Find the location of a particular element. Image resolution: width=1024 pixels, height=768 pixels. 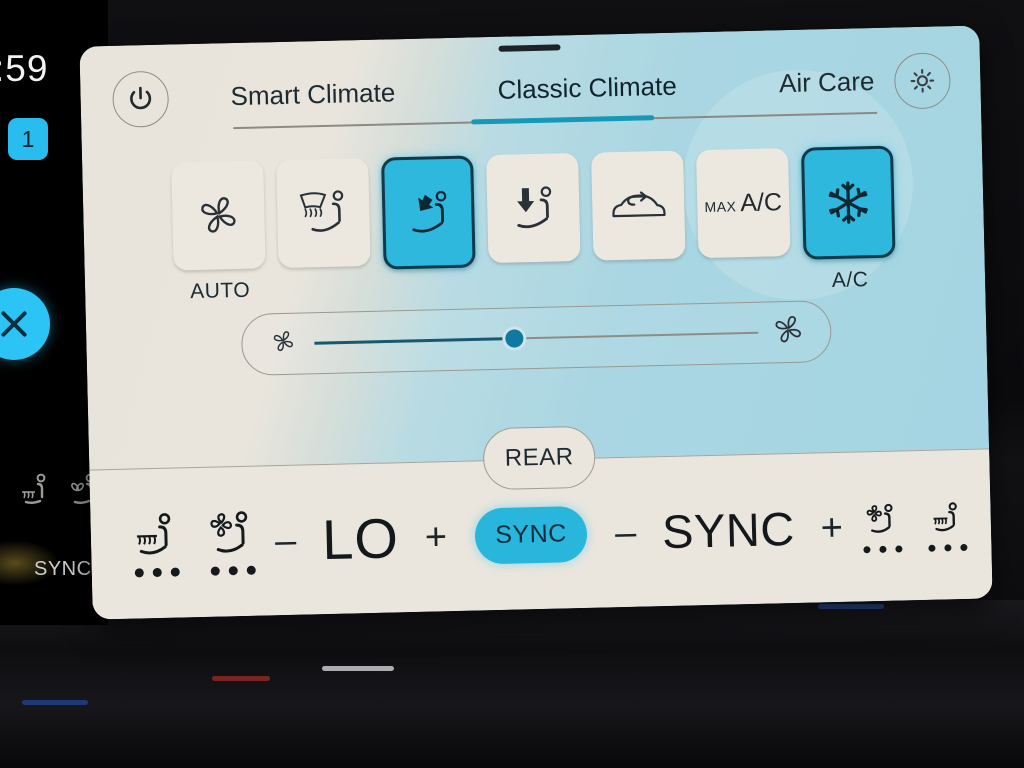

passenger-temperature-group: – SYNC + is located at coordinates (729, 530).